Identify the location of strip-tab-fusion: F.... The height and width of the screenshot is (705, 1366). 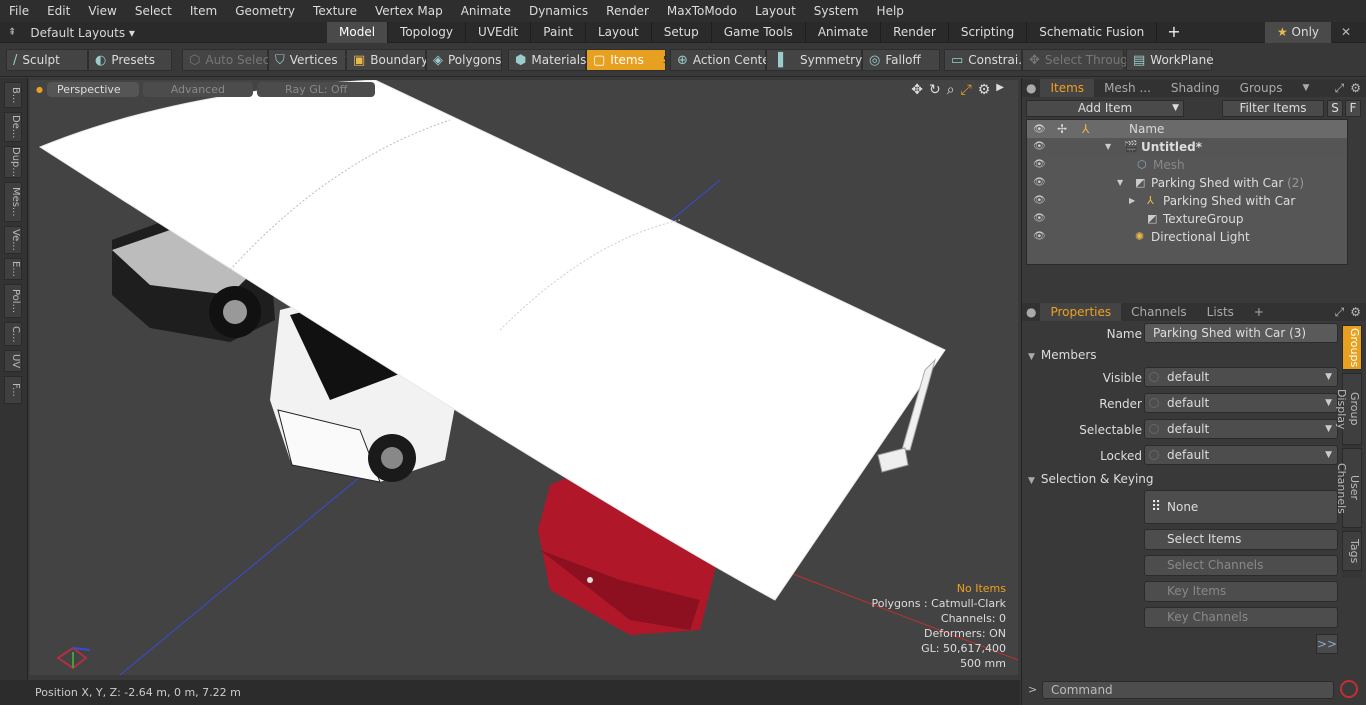
(13, 390).